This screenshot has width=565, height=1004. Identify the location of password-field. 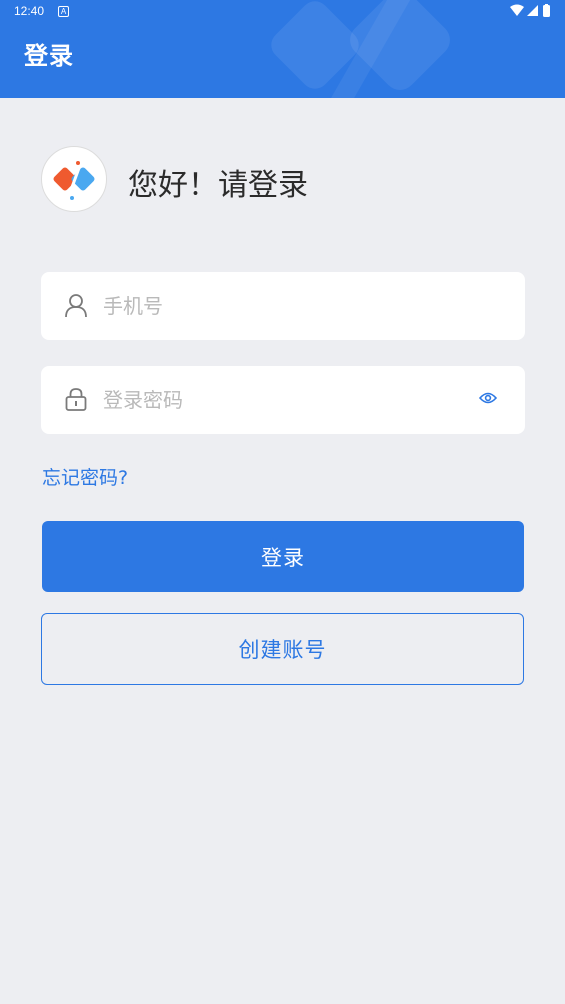
(283, 400).